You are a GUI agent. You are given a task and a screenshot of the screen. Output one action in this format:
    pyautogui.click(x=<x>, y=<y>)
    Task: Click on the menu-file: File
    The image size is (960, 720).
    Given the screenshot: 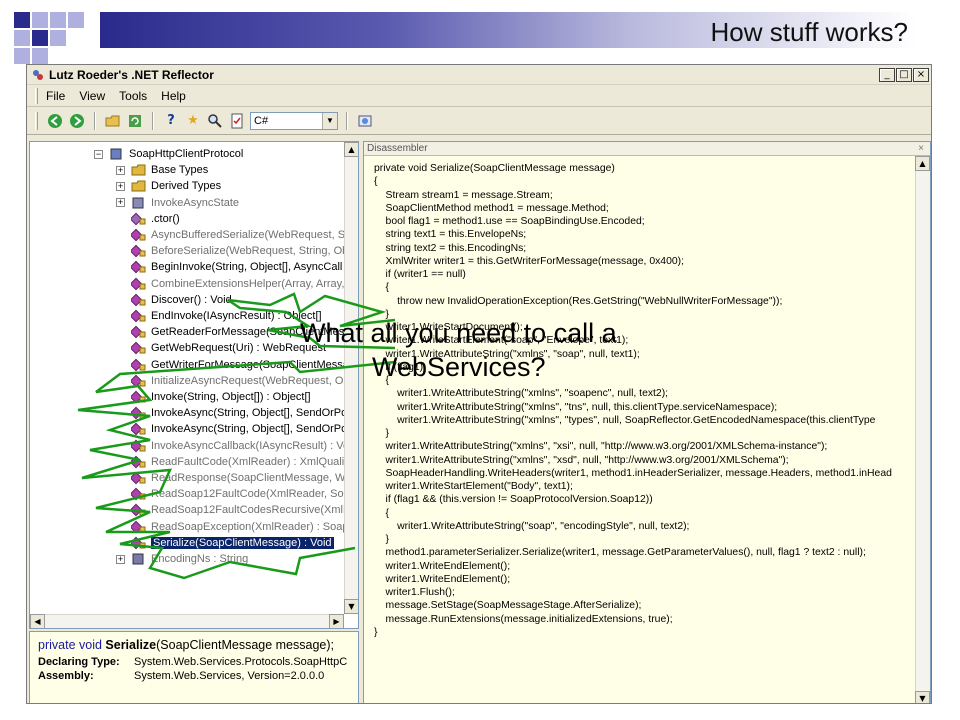 What is the action you would take?
    pyautogui.click(x=55, y=96)
    